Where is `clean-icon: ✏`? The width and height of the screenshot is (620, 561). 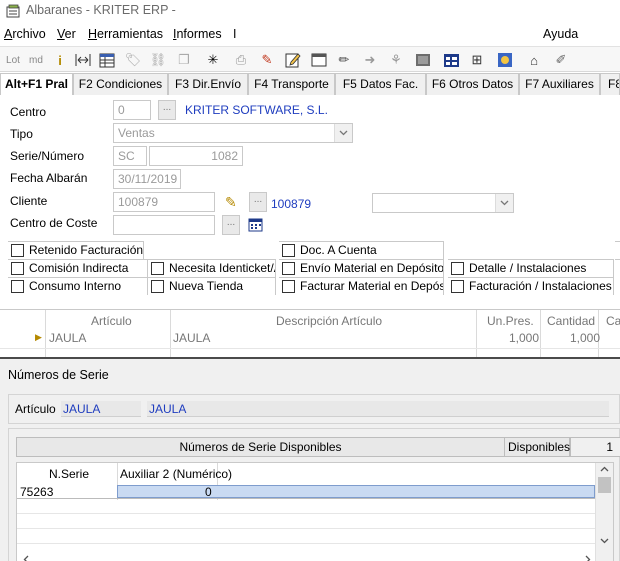
clean-icon: ✏ is located at coordinates (344, 60).